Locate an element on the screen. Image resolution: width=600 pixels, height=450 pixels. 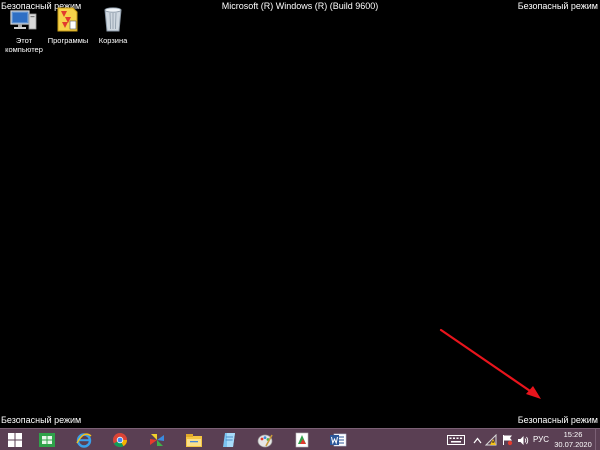
network-warning-icon is located at coordinates (491, 440).